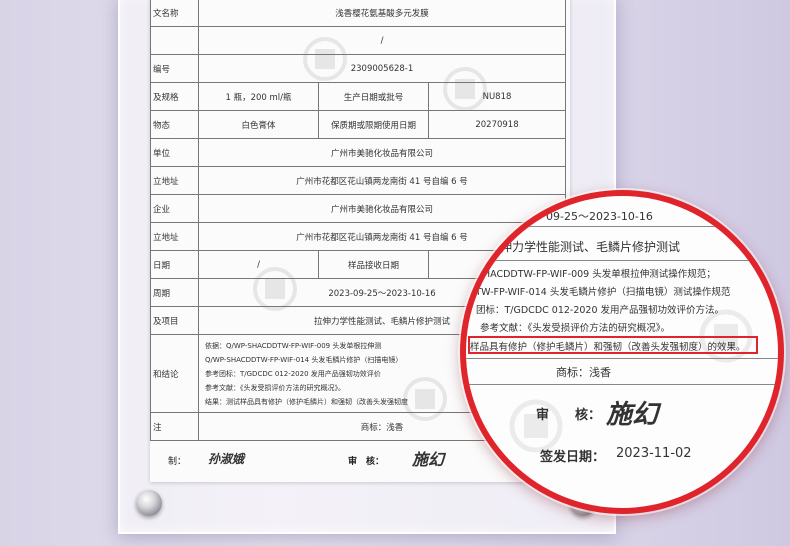  Describe the element at coordinates (583, 372) in the screenshot. I see `magnified-trademark: 商标：浅香` at that location.